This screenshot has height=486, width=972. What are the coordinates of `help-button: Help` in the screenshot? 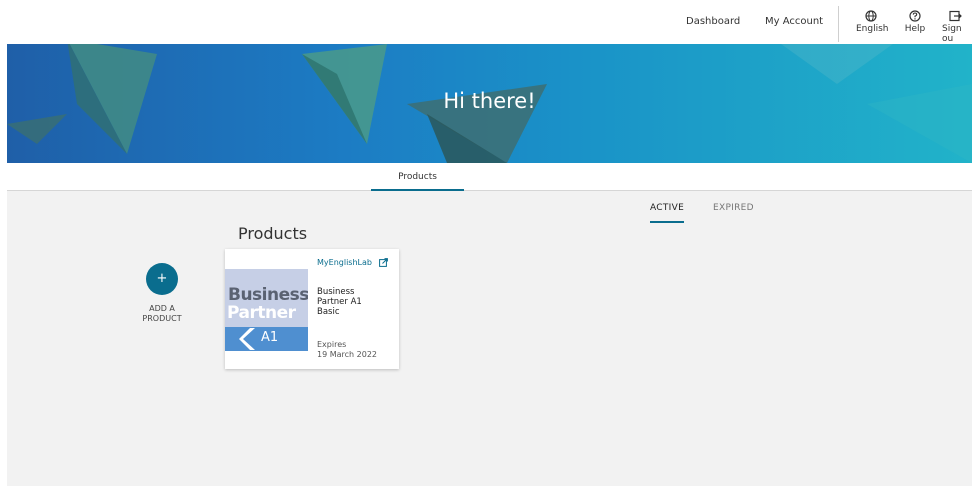 It's located at (915, 22).